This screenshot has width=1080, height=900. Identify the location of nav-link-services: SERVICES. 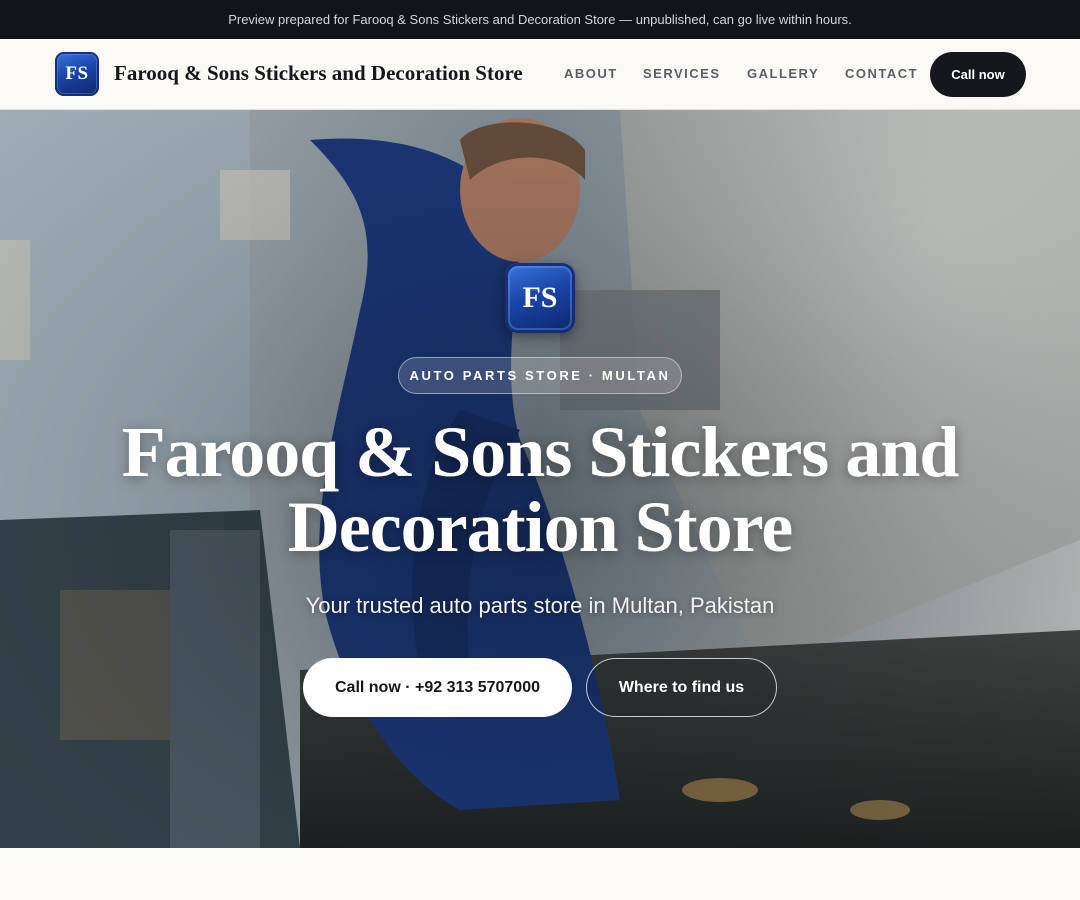
(682, 73).